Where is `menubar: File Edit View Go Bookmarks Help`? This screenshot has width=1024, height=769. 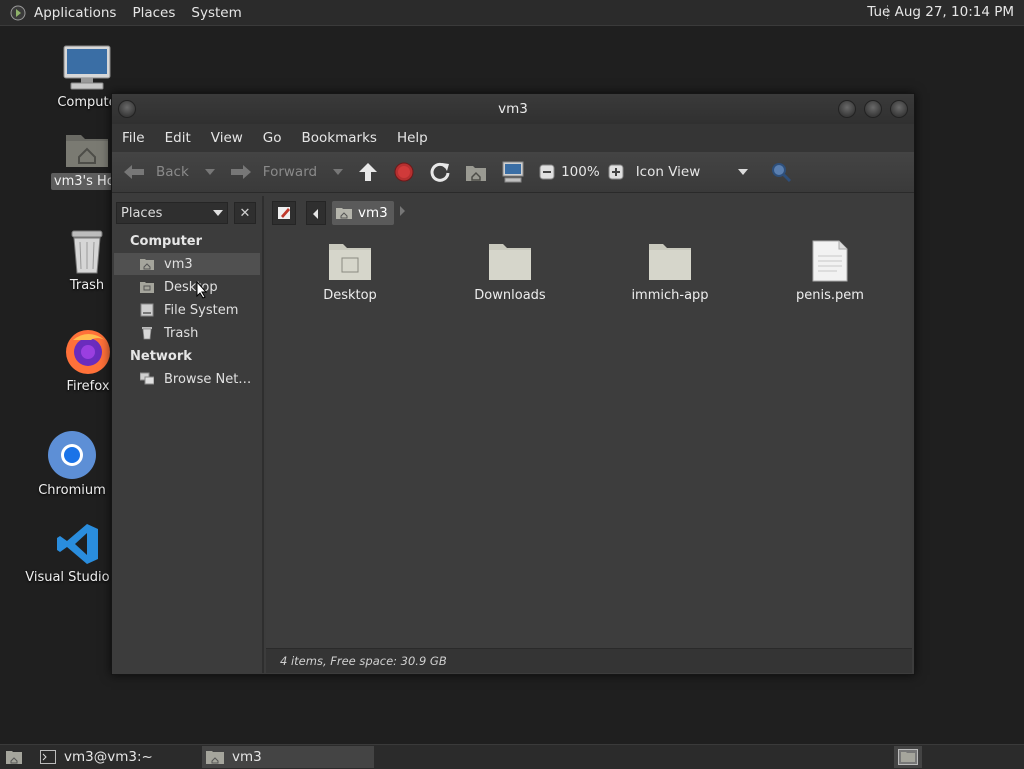 menubar: File Edit View Go Bookmarks Help is located at coordinates (513, 138).